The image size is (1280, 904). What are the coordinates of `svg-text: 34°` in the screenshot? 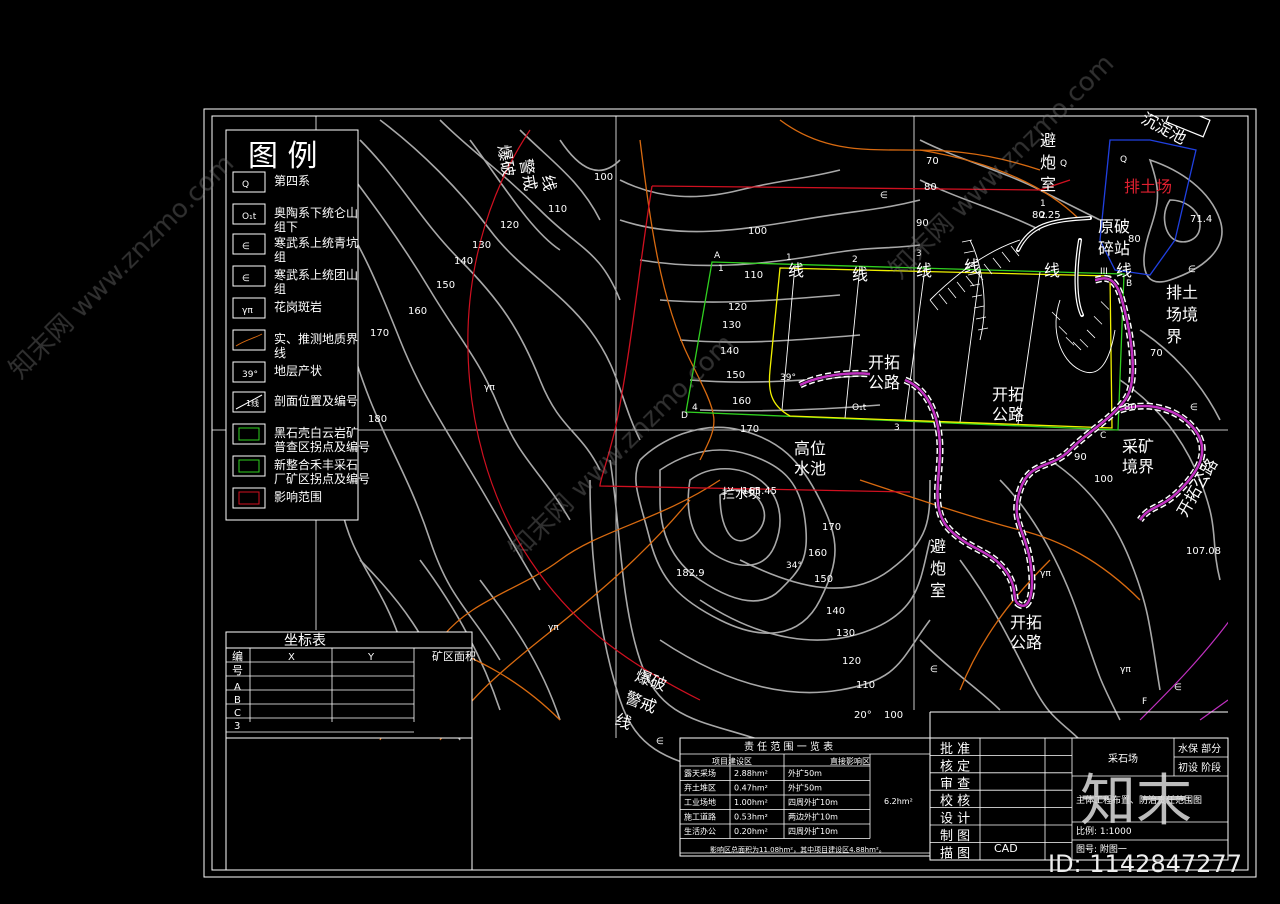 It's located at (794, 566).